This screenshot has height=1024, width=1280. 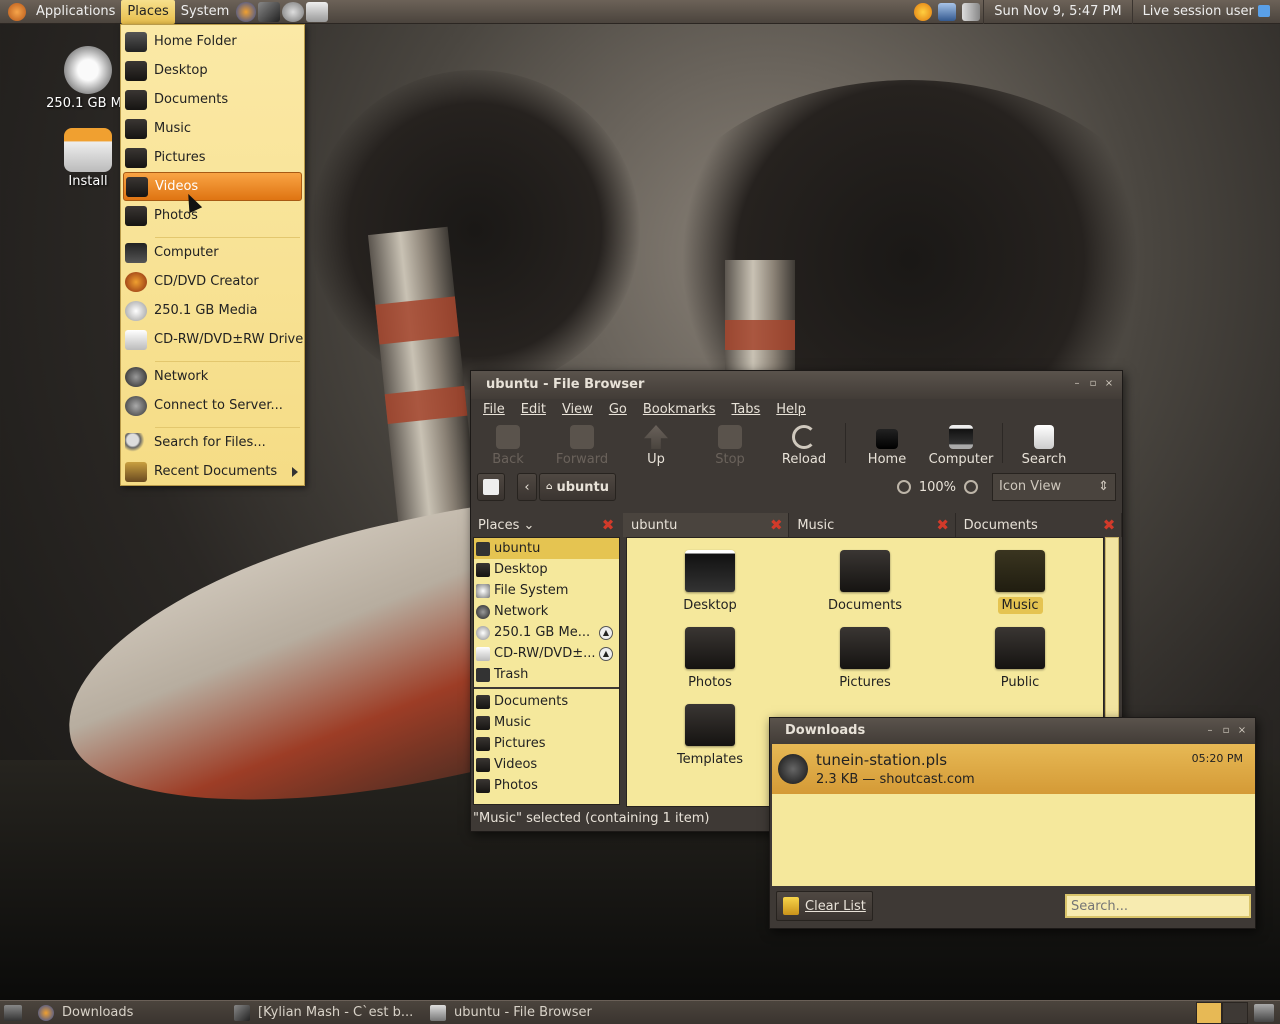 I want to click on location-toggle-button, so click(x=491, y=487).